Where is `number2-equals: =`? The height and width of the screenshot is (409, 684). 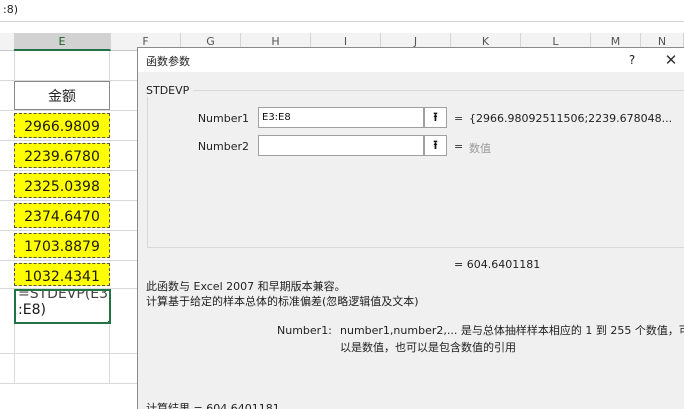 number2-equals: = is located at coordinates (459, 146).